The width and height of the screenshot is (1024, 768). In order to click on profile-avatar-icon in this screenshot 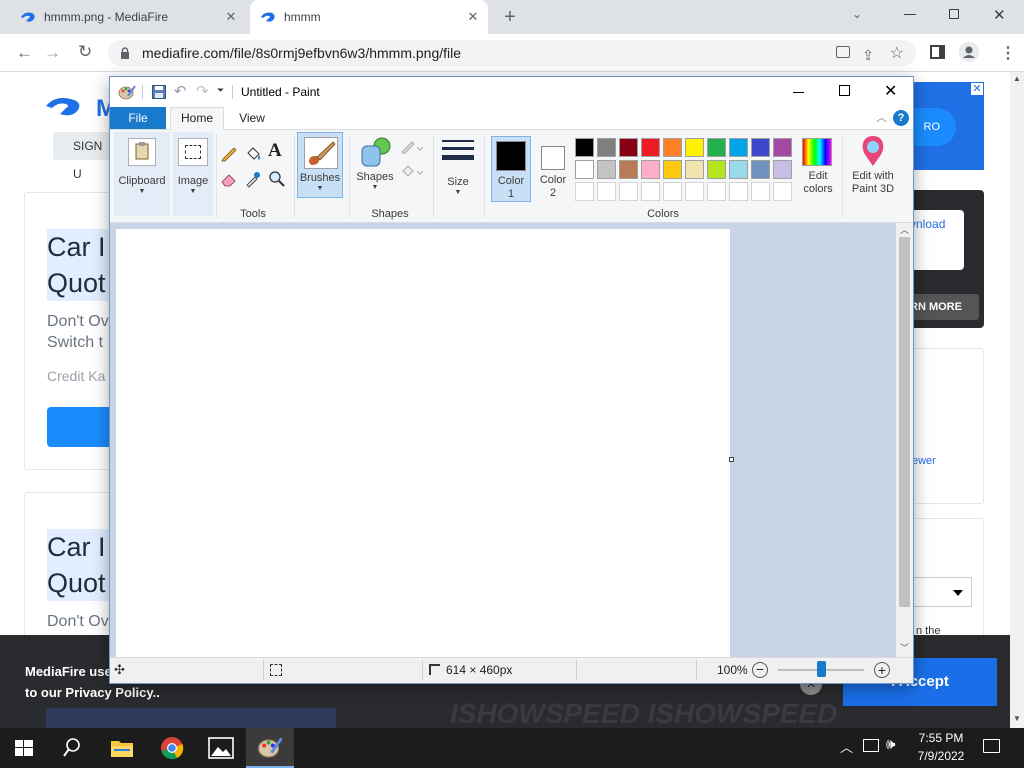, I will do `click(969, 52)`.